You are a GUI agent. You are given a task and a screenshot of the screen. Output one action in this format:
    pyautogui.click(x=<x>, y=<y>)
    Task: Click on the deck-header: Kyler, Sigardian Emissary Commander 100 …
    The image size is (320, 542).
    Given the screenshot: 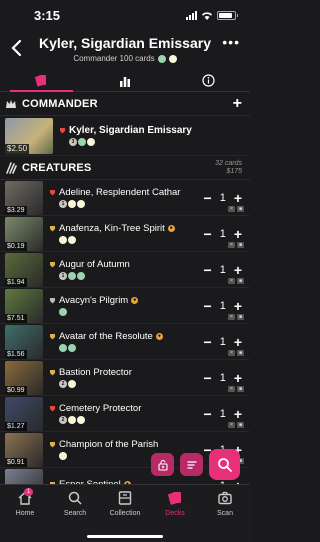 What is the action you would take?
    pyautogui.click(x=125, y=50)
    